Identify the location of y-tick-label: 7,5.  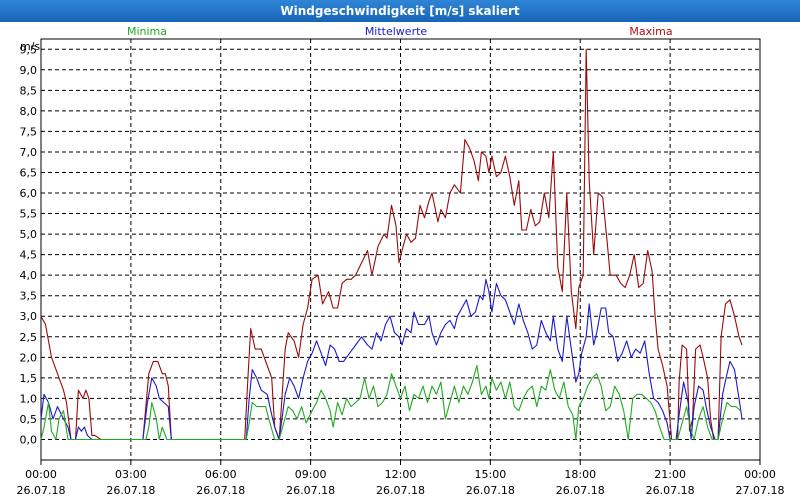
(29, 131).